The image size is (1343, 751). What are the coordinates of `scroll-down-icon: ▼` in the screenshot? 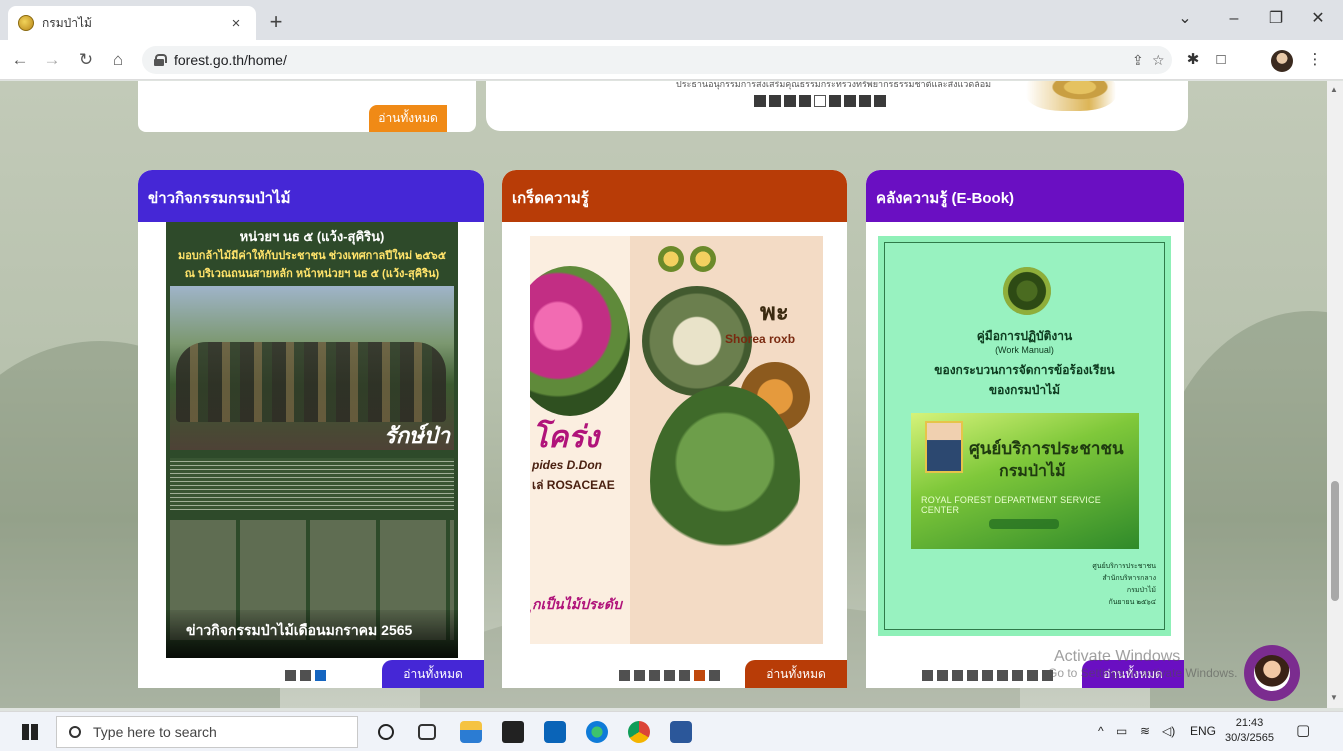 It's located at (1334, 697).